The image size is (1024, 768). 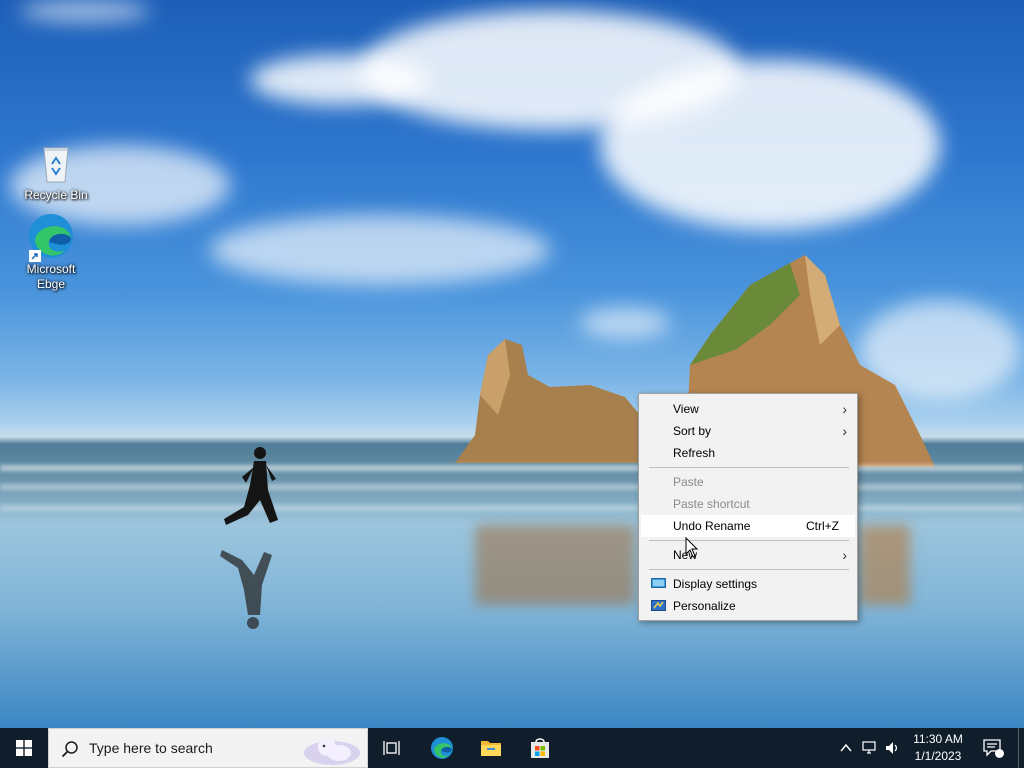 What do you see at coordinates (748, 453) in the screenshot?
I see `menu-item-refresh: Refresh` at bounding box center [748, 453].